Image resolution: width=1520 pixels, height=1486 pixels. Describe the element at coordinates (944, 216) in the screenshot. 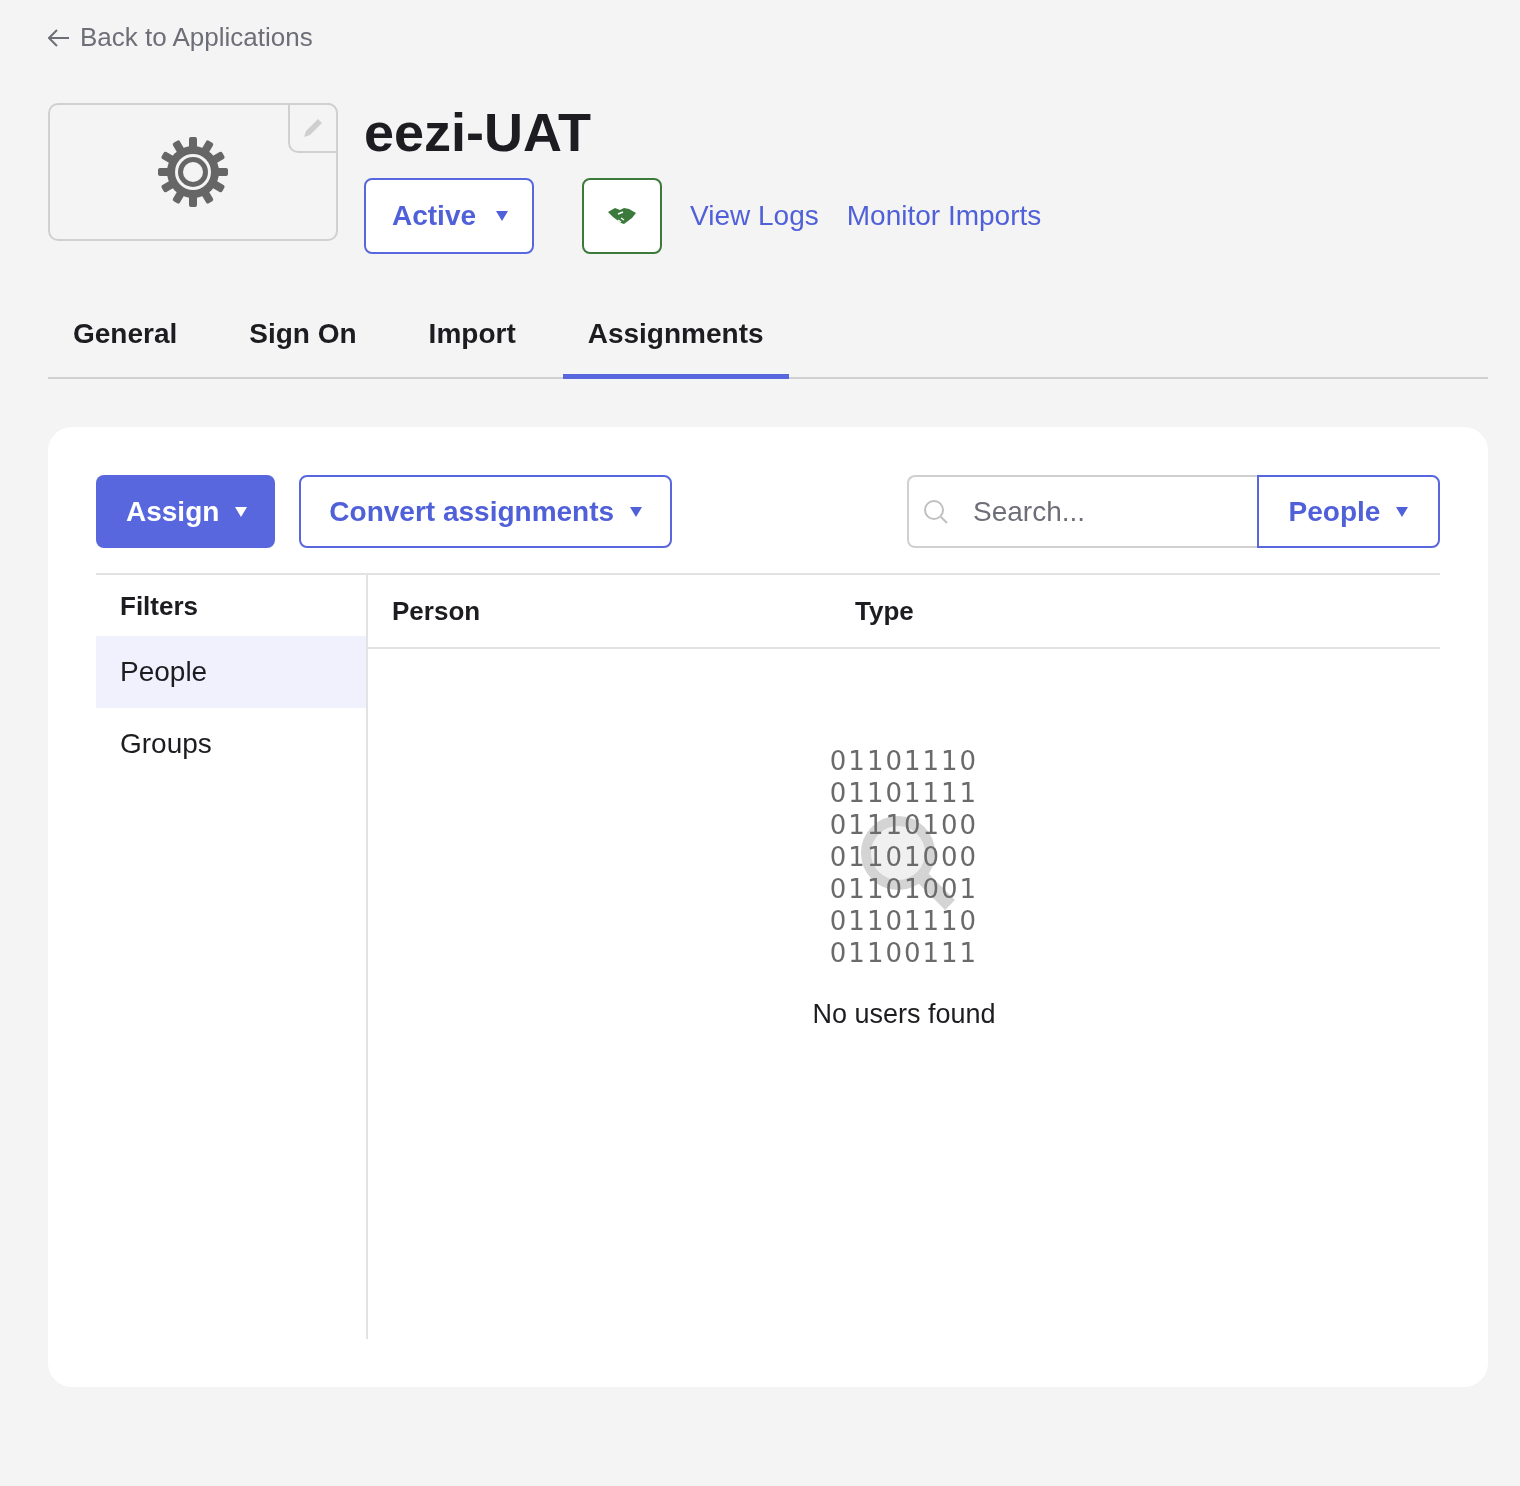

I see `header-link: Monitor Imports` at that location.